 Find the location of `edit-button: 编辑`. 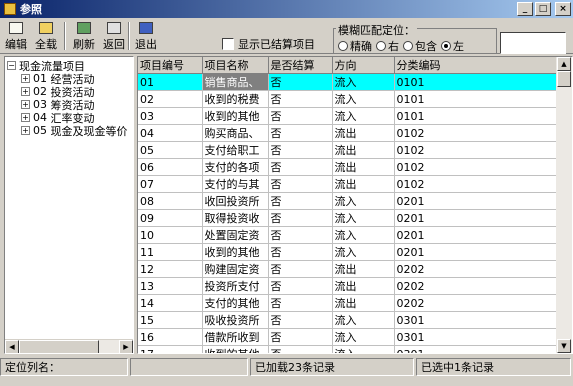

edit-button: 编辑 is located at coordinates (16, 36).